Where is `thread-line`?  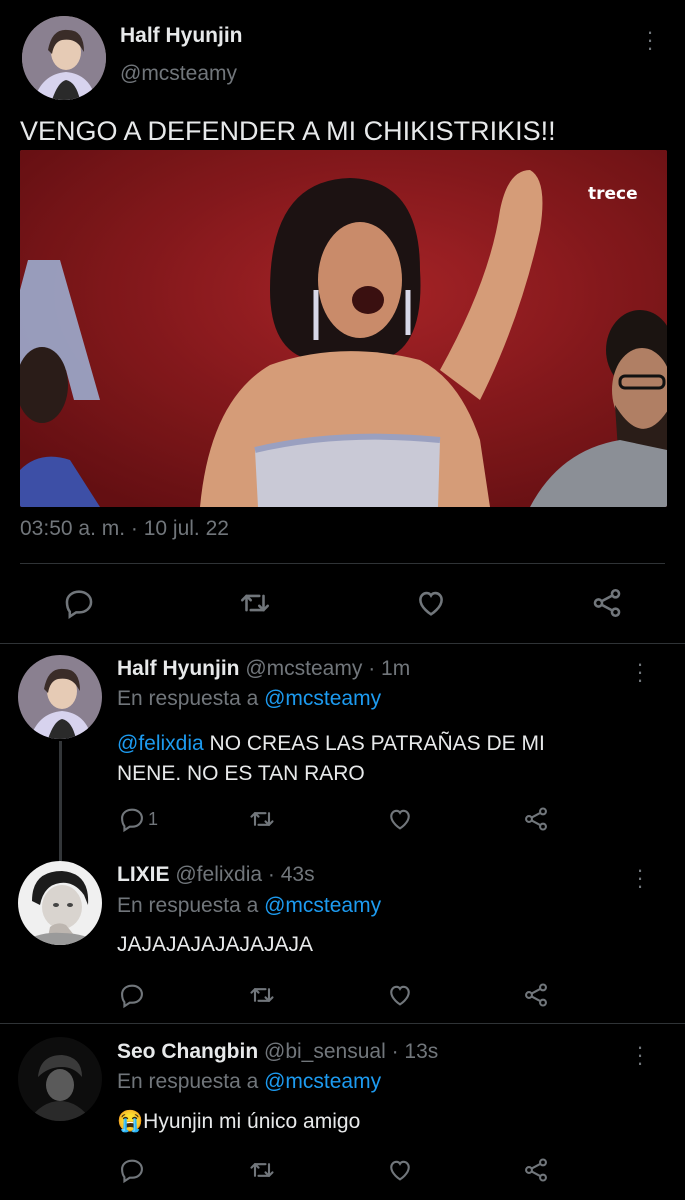 thread-line is located at coordinates (60, 801).